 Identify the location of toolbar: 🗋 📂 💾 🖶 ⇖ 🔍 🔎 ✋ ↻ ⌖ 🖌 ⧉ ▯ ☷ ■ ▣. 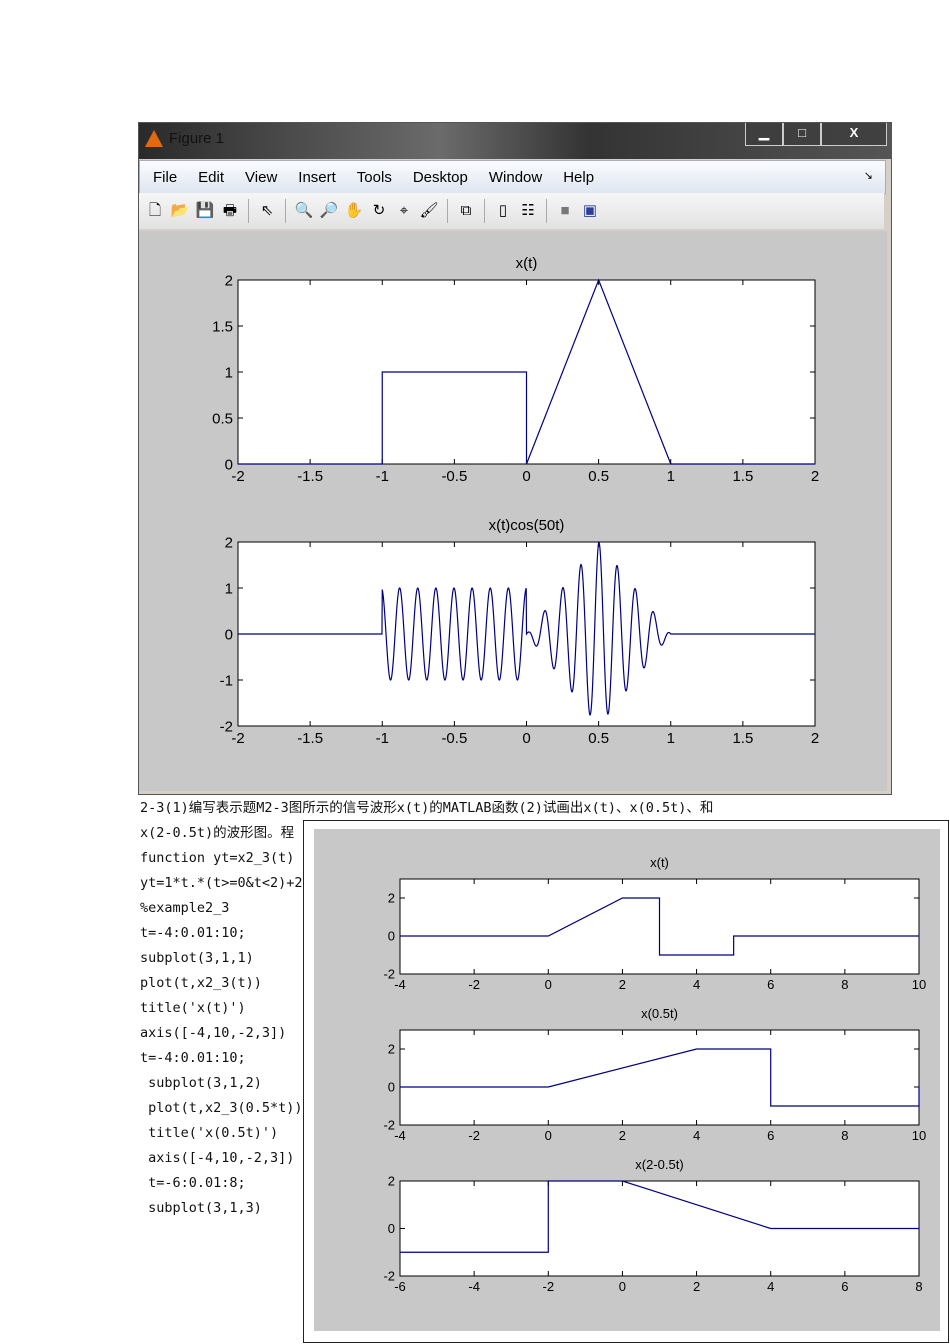
(511, 211).